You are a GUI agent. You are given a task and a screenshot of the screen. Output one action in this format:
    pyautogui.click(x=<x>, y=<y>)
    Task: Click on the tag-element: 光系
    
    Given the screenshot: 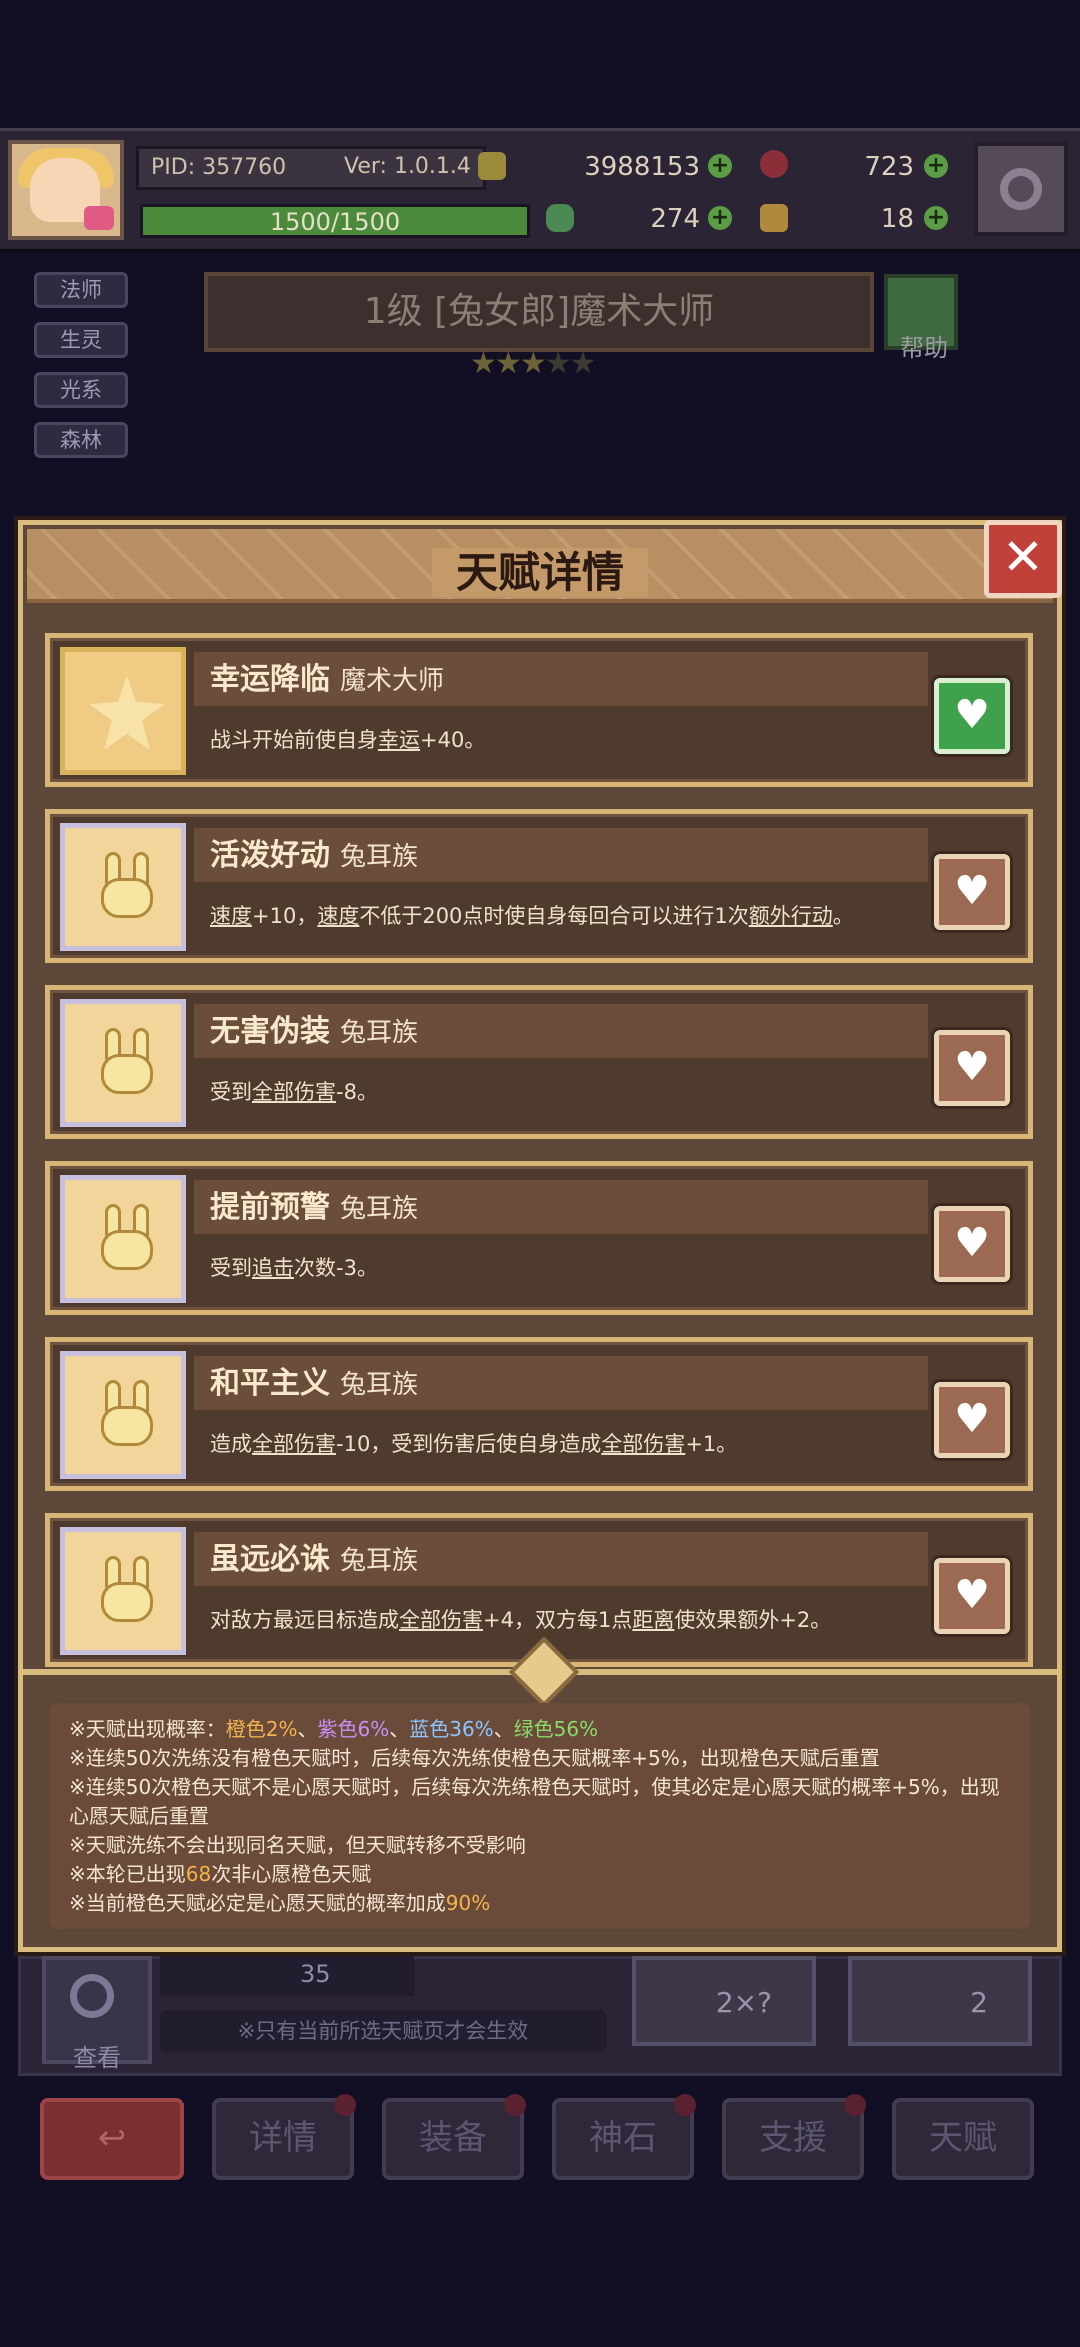 What is the action you would take?
    pyautogui.click(x=81, y=390)
    